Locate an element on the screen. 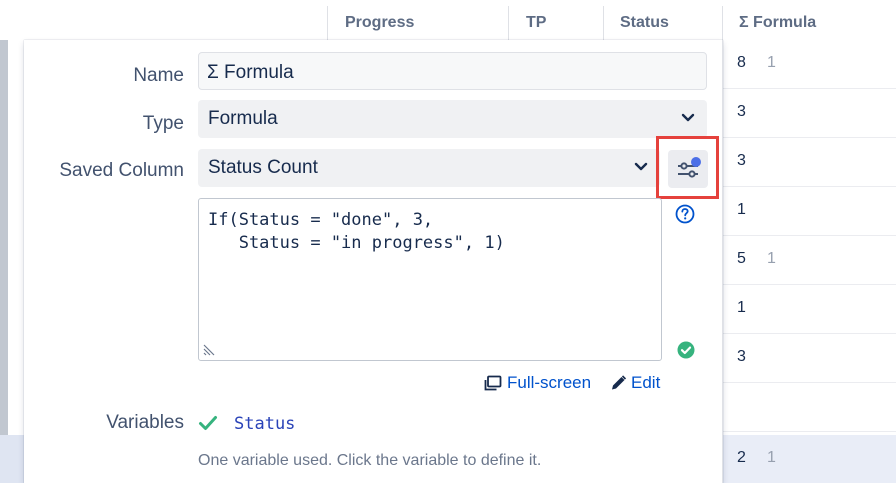  formula-line: If(Status = "done", 3, is located at coordinates (321, 220).